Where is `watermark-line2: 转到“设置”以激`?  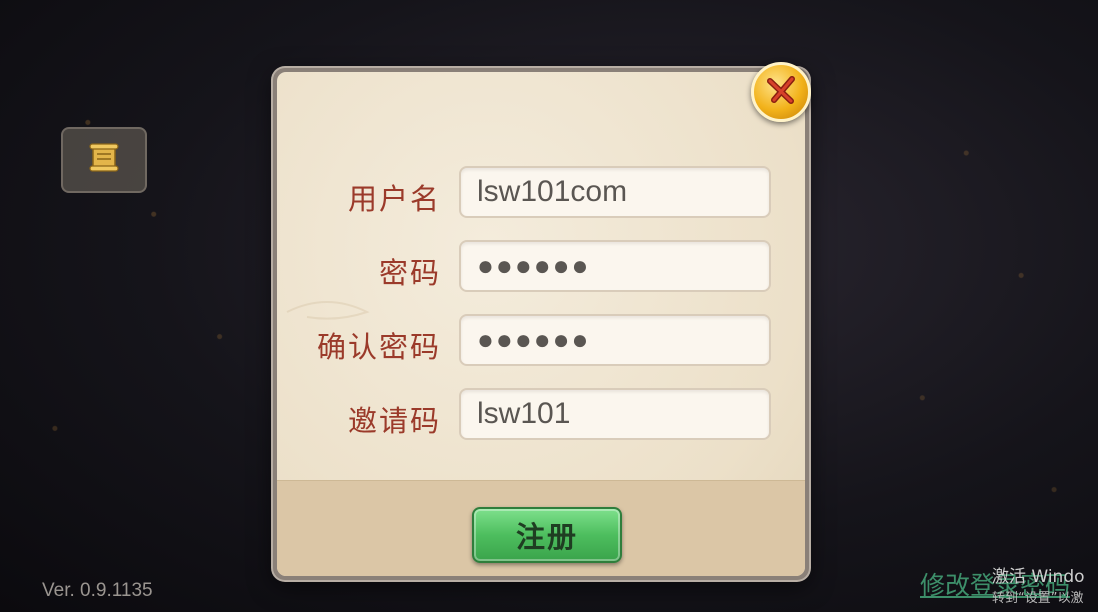 watermark-line2: 转到“设置”以激 is located at coordinates (1038, 598).